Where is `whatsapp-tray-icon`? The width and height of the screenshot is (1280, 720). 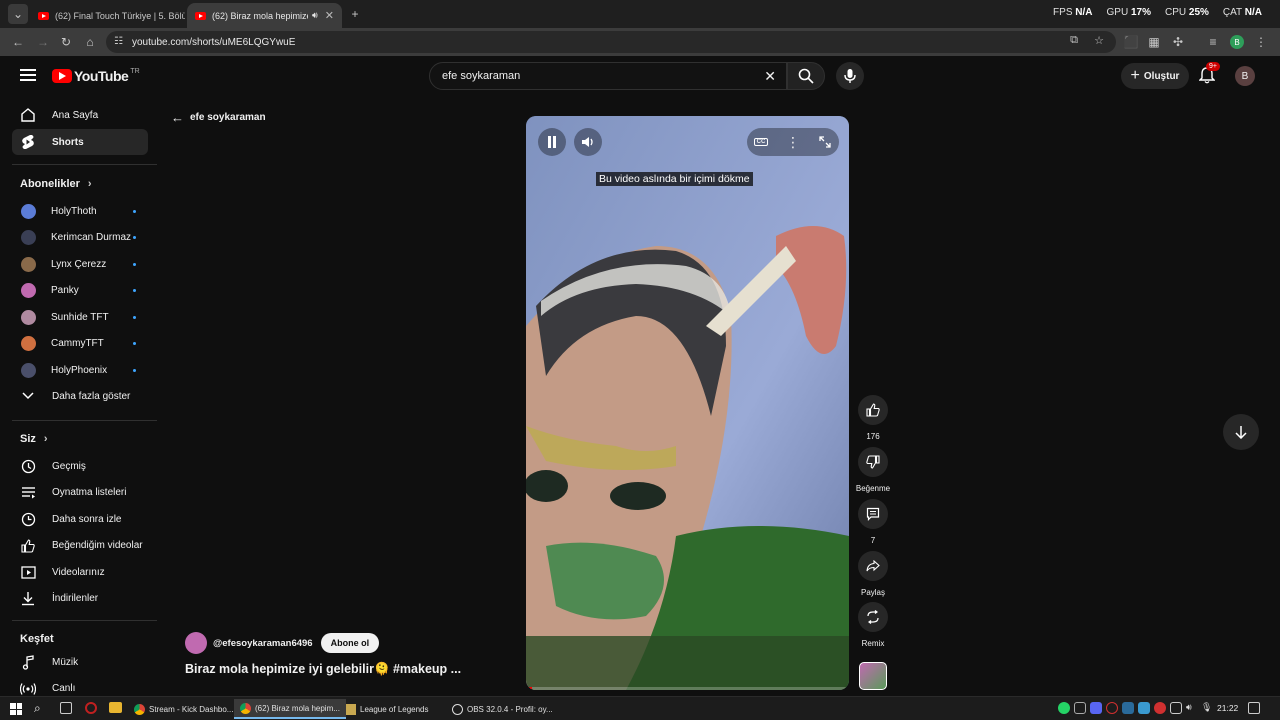 whatsapp-tray-icon is located at coordinates (1064, 708).